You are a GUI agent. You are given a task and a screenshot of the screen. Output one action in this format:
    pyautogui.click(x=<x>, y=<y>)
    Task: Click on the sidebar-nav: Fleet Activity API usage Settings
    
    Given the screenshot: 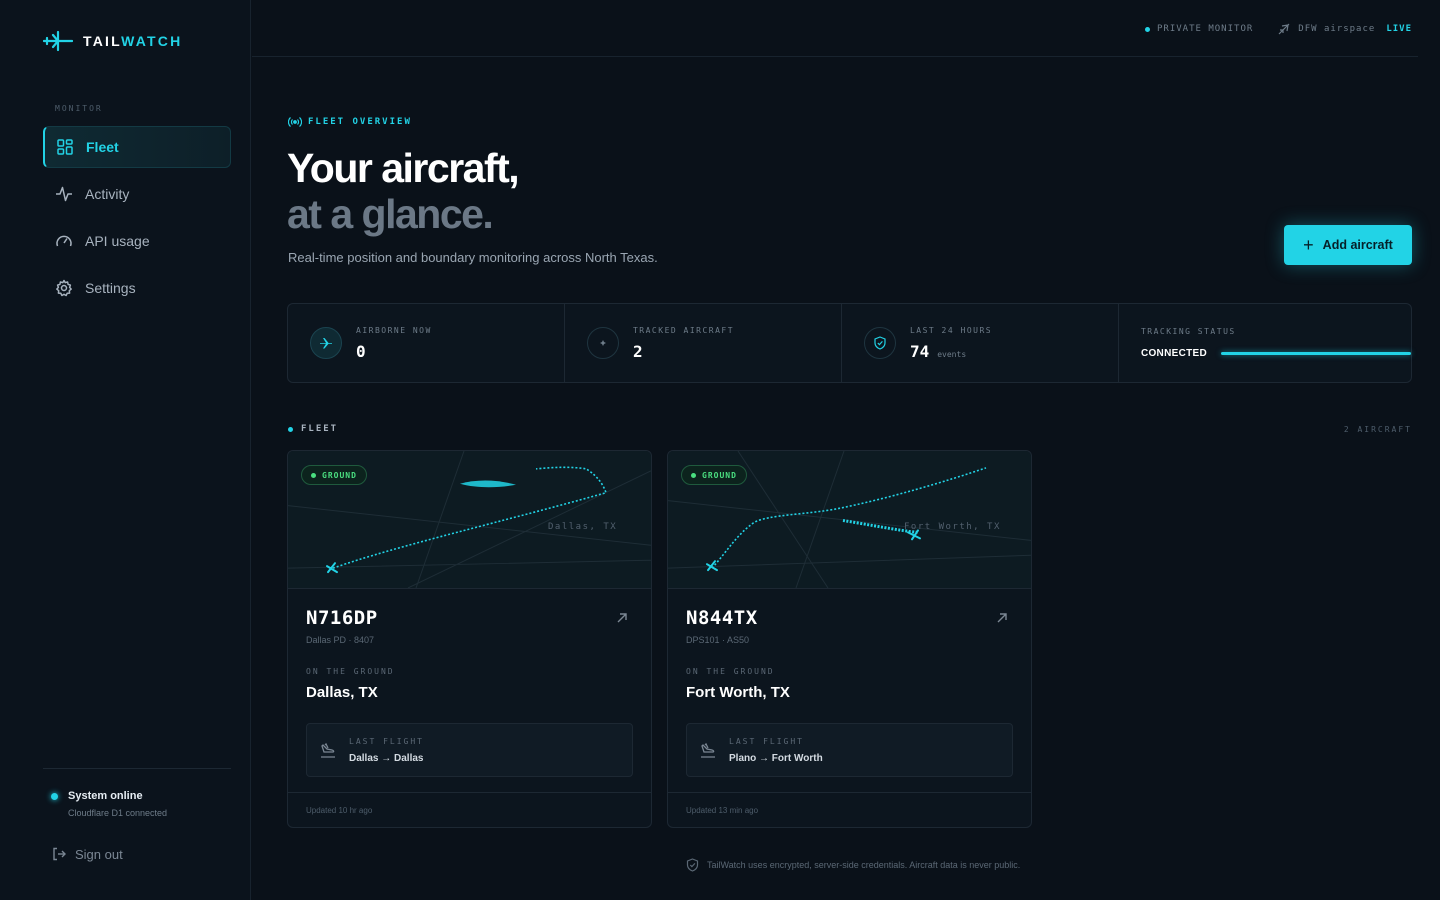 What is the action you would take?
    pyautogui.click(x=137, y=220)
    